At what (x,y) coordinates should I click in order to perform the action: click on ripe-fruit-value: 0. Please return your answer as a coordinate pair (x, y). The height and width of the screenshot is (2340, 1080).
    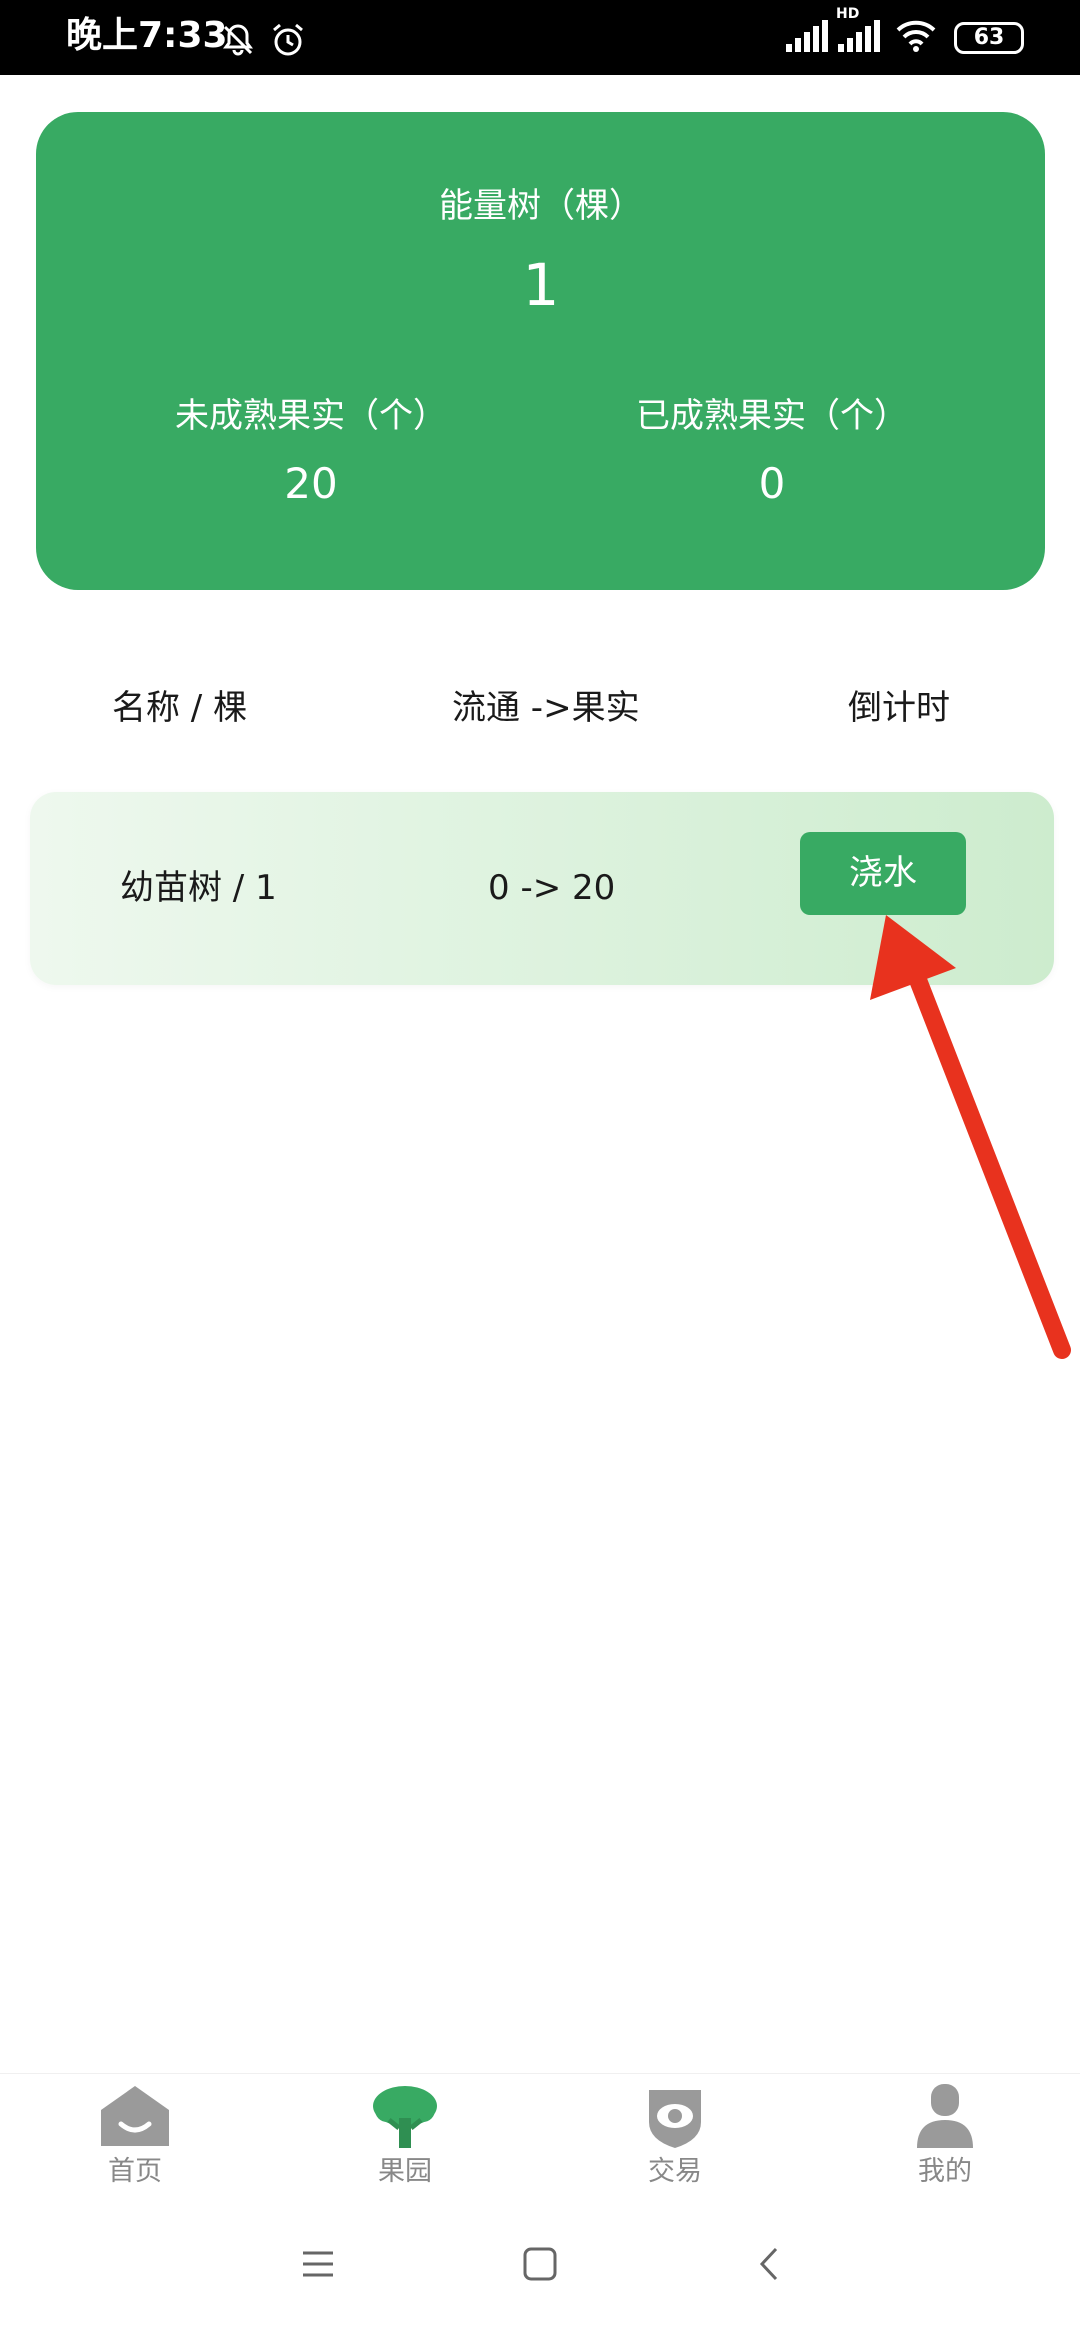
    Looking at the image, I should click on (772, 483).